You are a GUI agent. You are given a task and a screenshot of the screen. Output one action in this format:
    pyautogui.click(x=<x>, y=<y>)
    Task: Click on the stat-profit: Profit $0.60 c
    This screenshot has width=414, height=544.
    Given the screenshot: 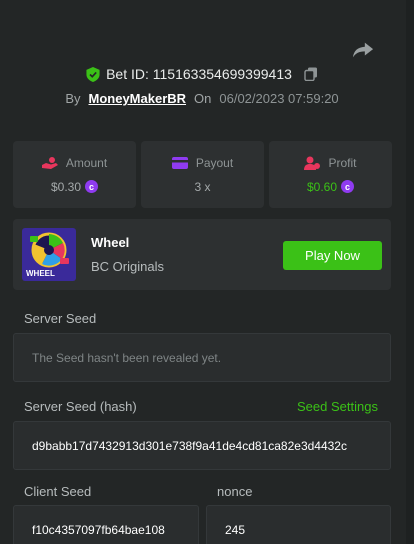 What is the action you would take?
    pyautogui.click(x=330, y=174)
    